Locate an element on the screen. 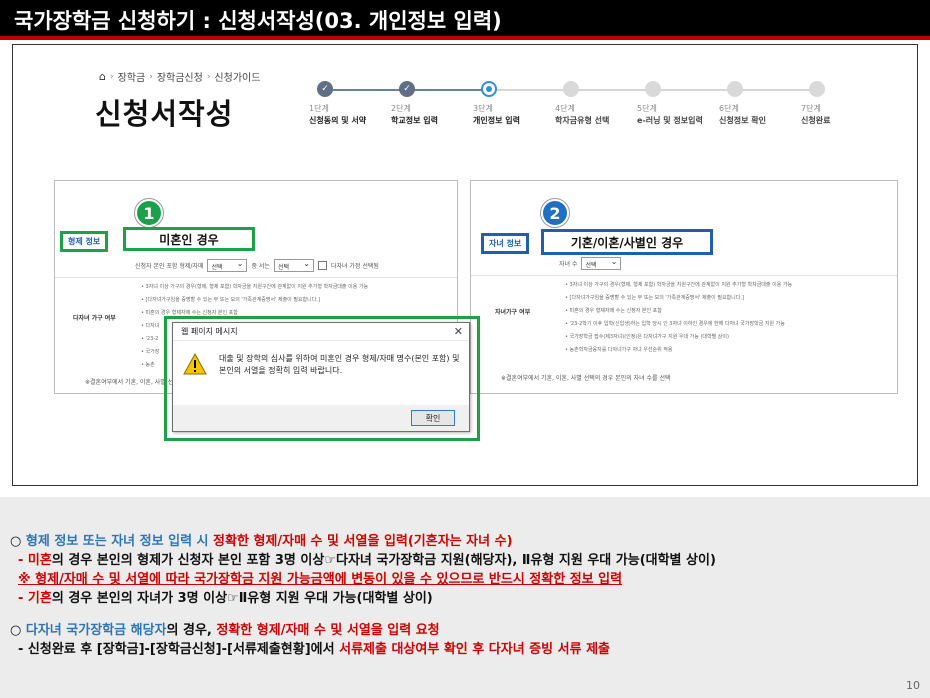  warning-icon is located at coordinates (195, 364).